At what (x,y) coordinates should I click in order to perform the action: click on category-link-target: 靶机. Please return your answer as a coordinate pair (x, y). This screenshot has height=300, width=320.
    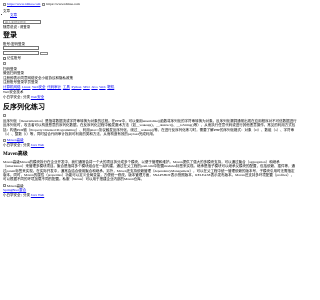
    Looking at the image, I should click on (110, 87).